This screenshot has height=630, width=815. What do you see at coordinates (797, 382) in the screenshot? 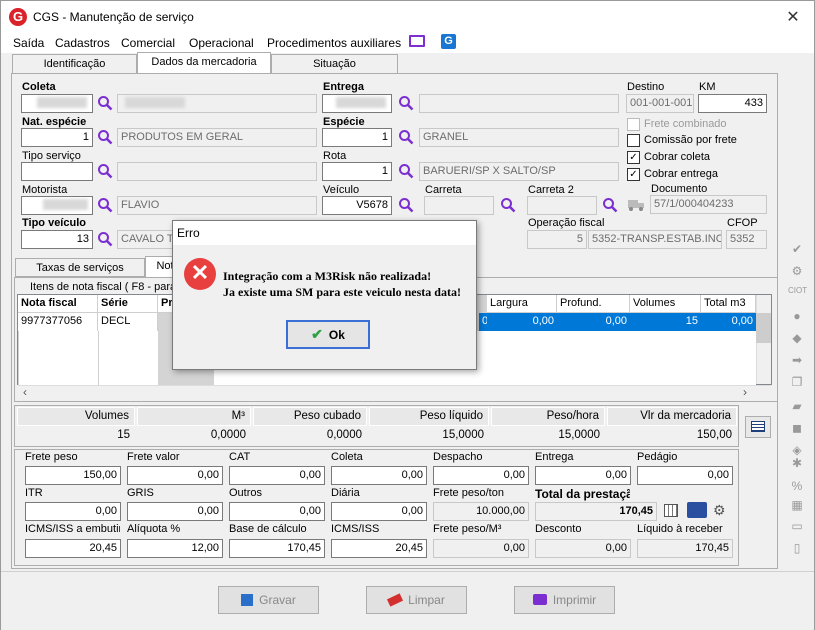
I see `copy-icon: ❐` at bounding box center [797, 382].